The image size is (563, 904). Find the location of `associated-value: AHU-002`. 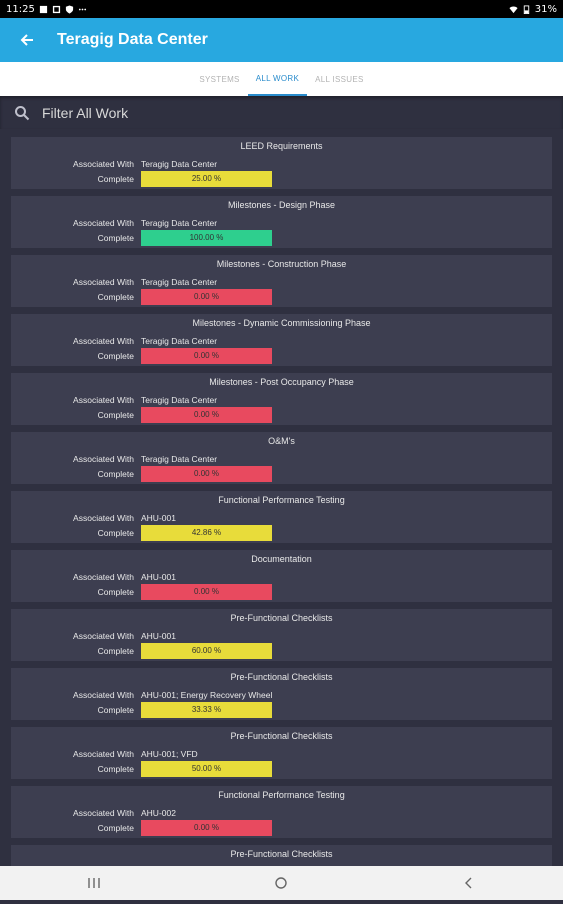

associated-value: AHU-002 is located at coordinates (158, 812).